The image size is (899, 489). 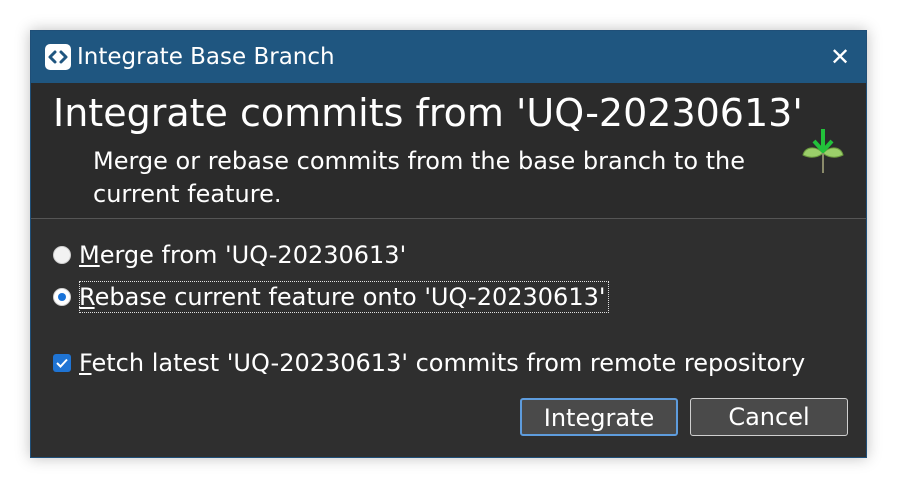 What do you see at coordinates (350, 297) in the screenshot?
I see `rebase-label-text: ebase current feature onto 'UQ-20230613'` at bounding box center [350, 297].